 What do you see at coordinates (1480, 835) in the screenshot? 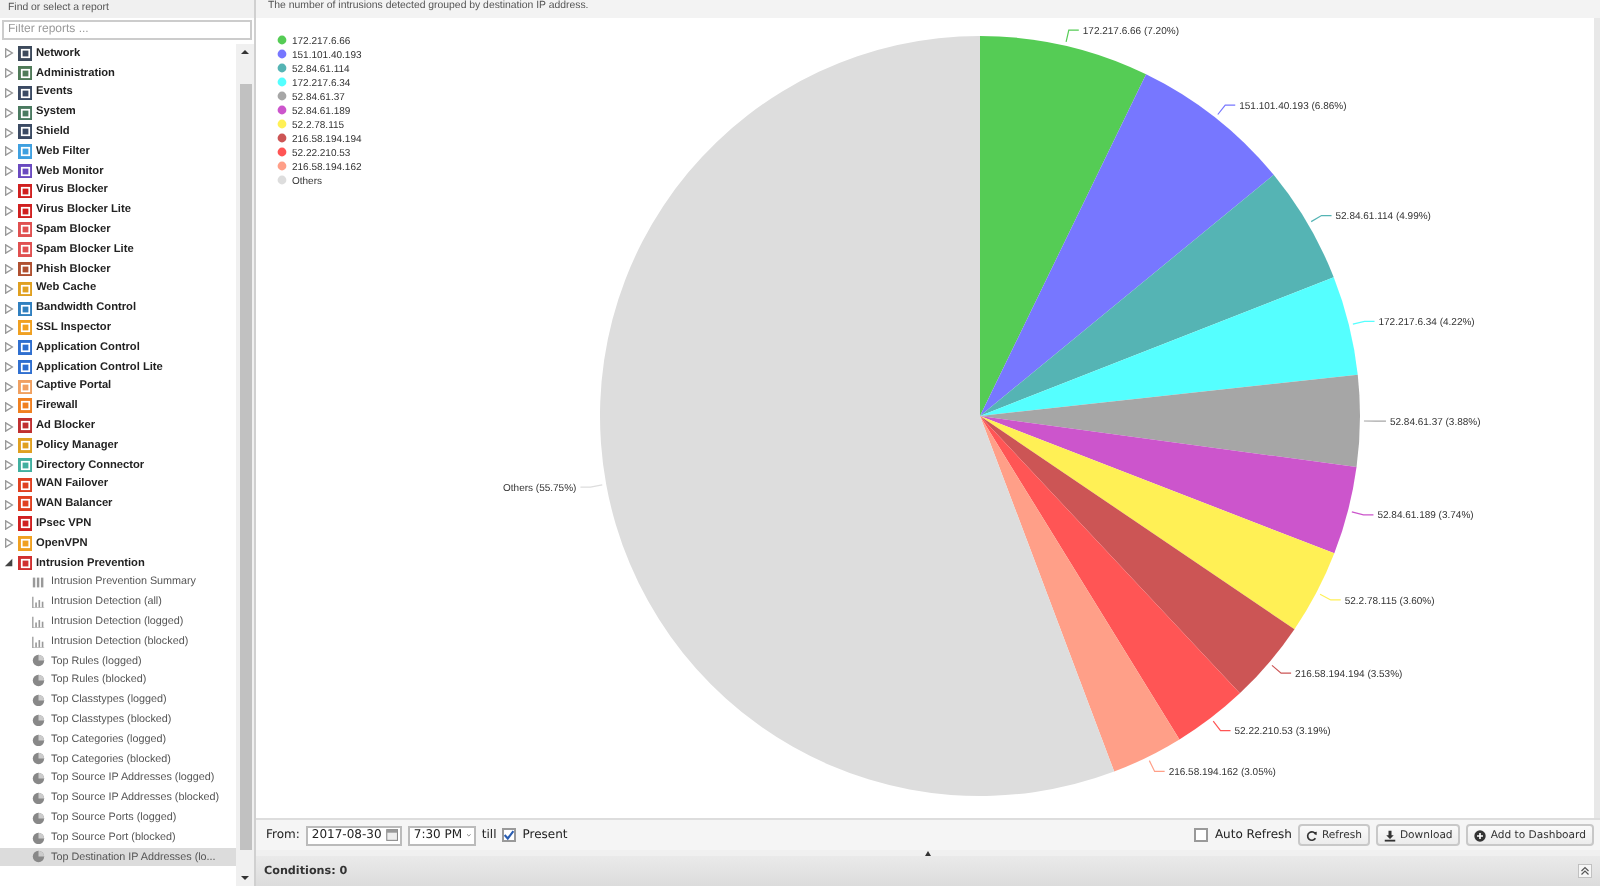
I see `plus-icon` at bounding box center [1480, 835].